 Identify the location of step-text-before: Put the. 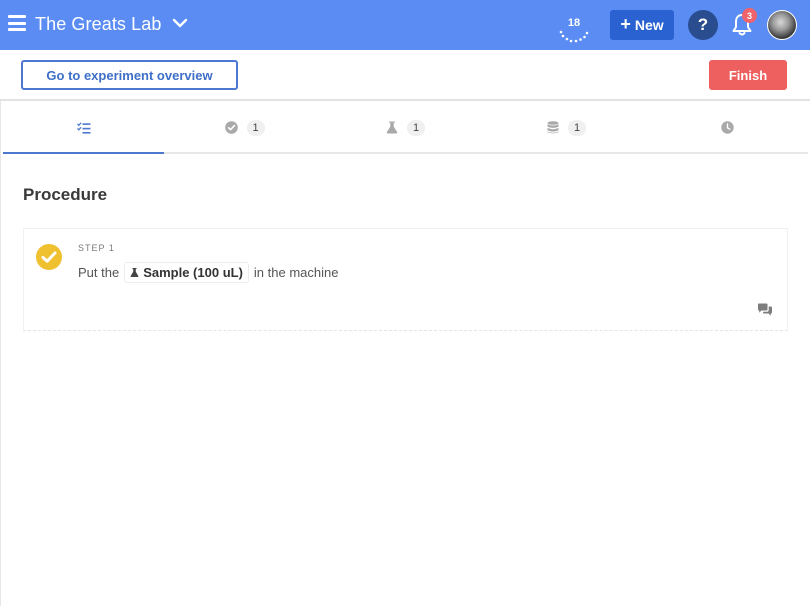
(99, 272).